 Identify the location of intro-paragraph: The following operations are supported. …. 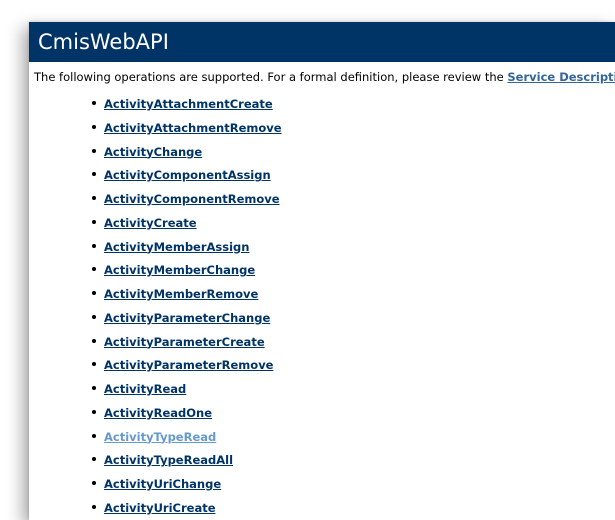
(324, 77).